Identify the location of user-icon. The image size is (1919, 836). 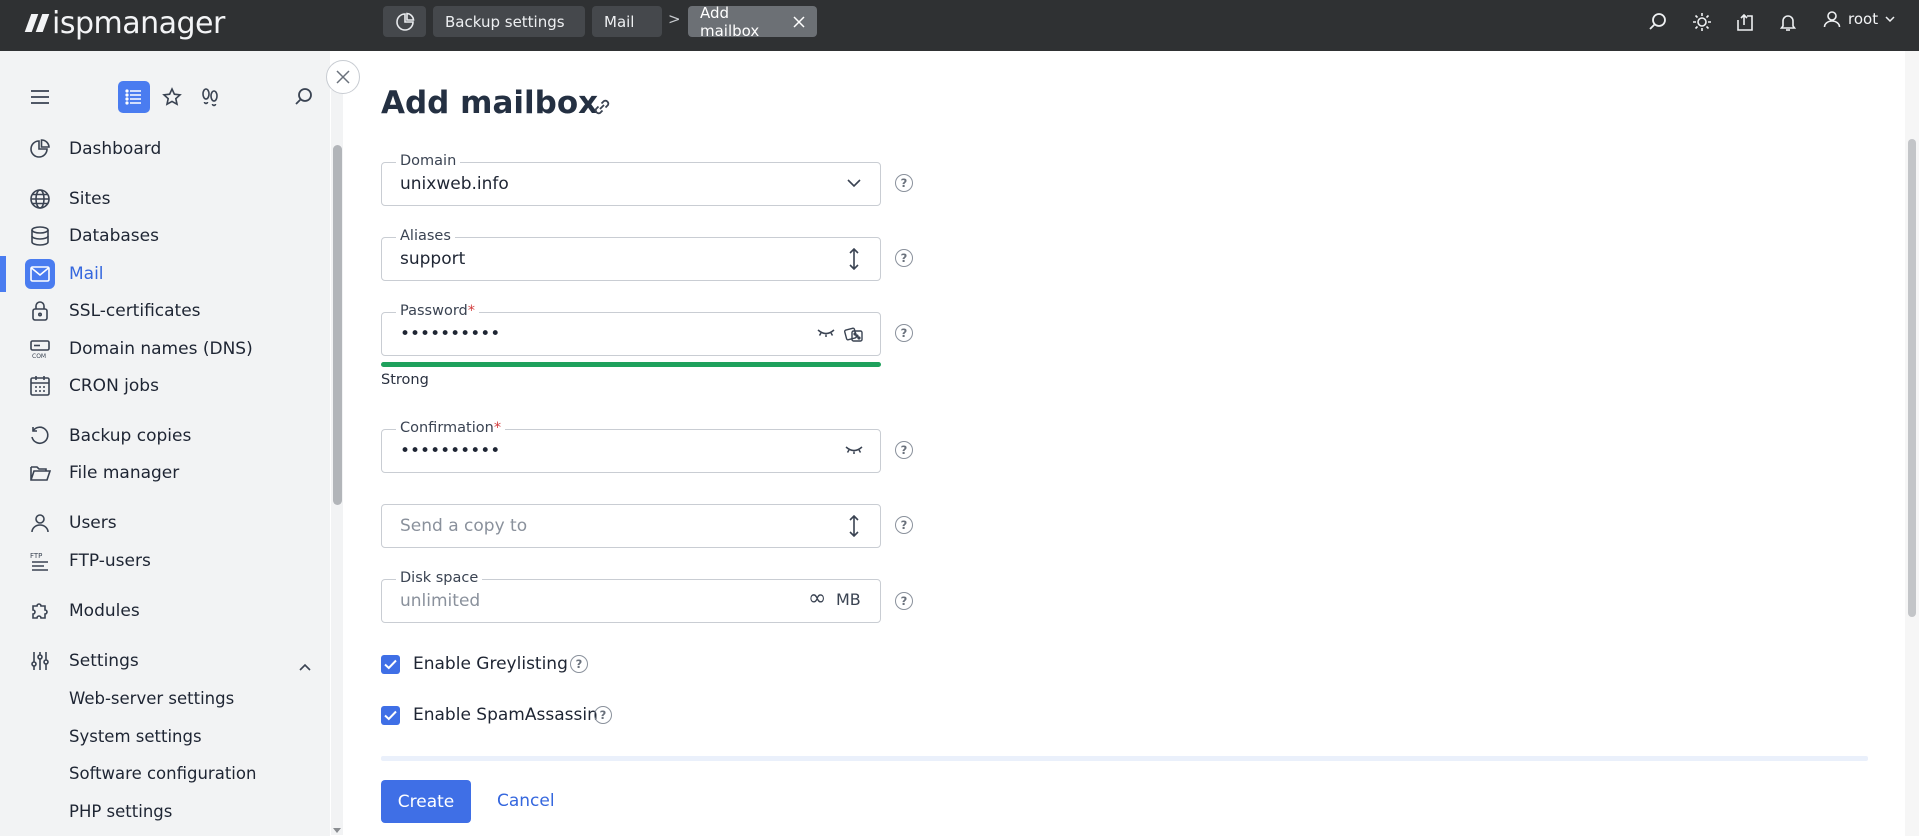
(40, 523).